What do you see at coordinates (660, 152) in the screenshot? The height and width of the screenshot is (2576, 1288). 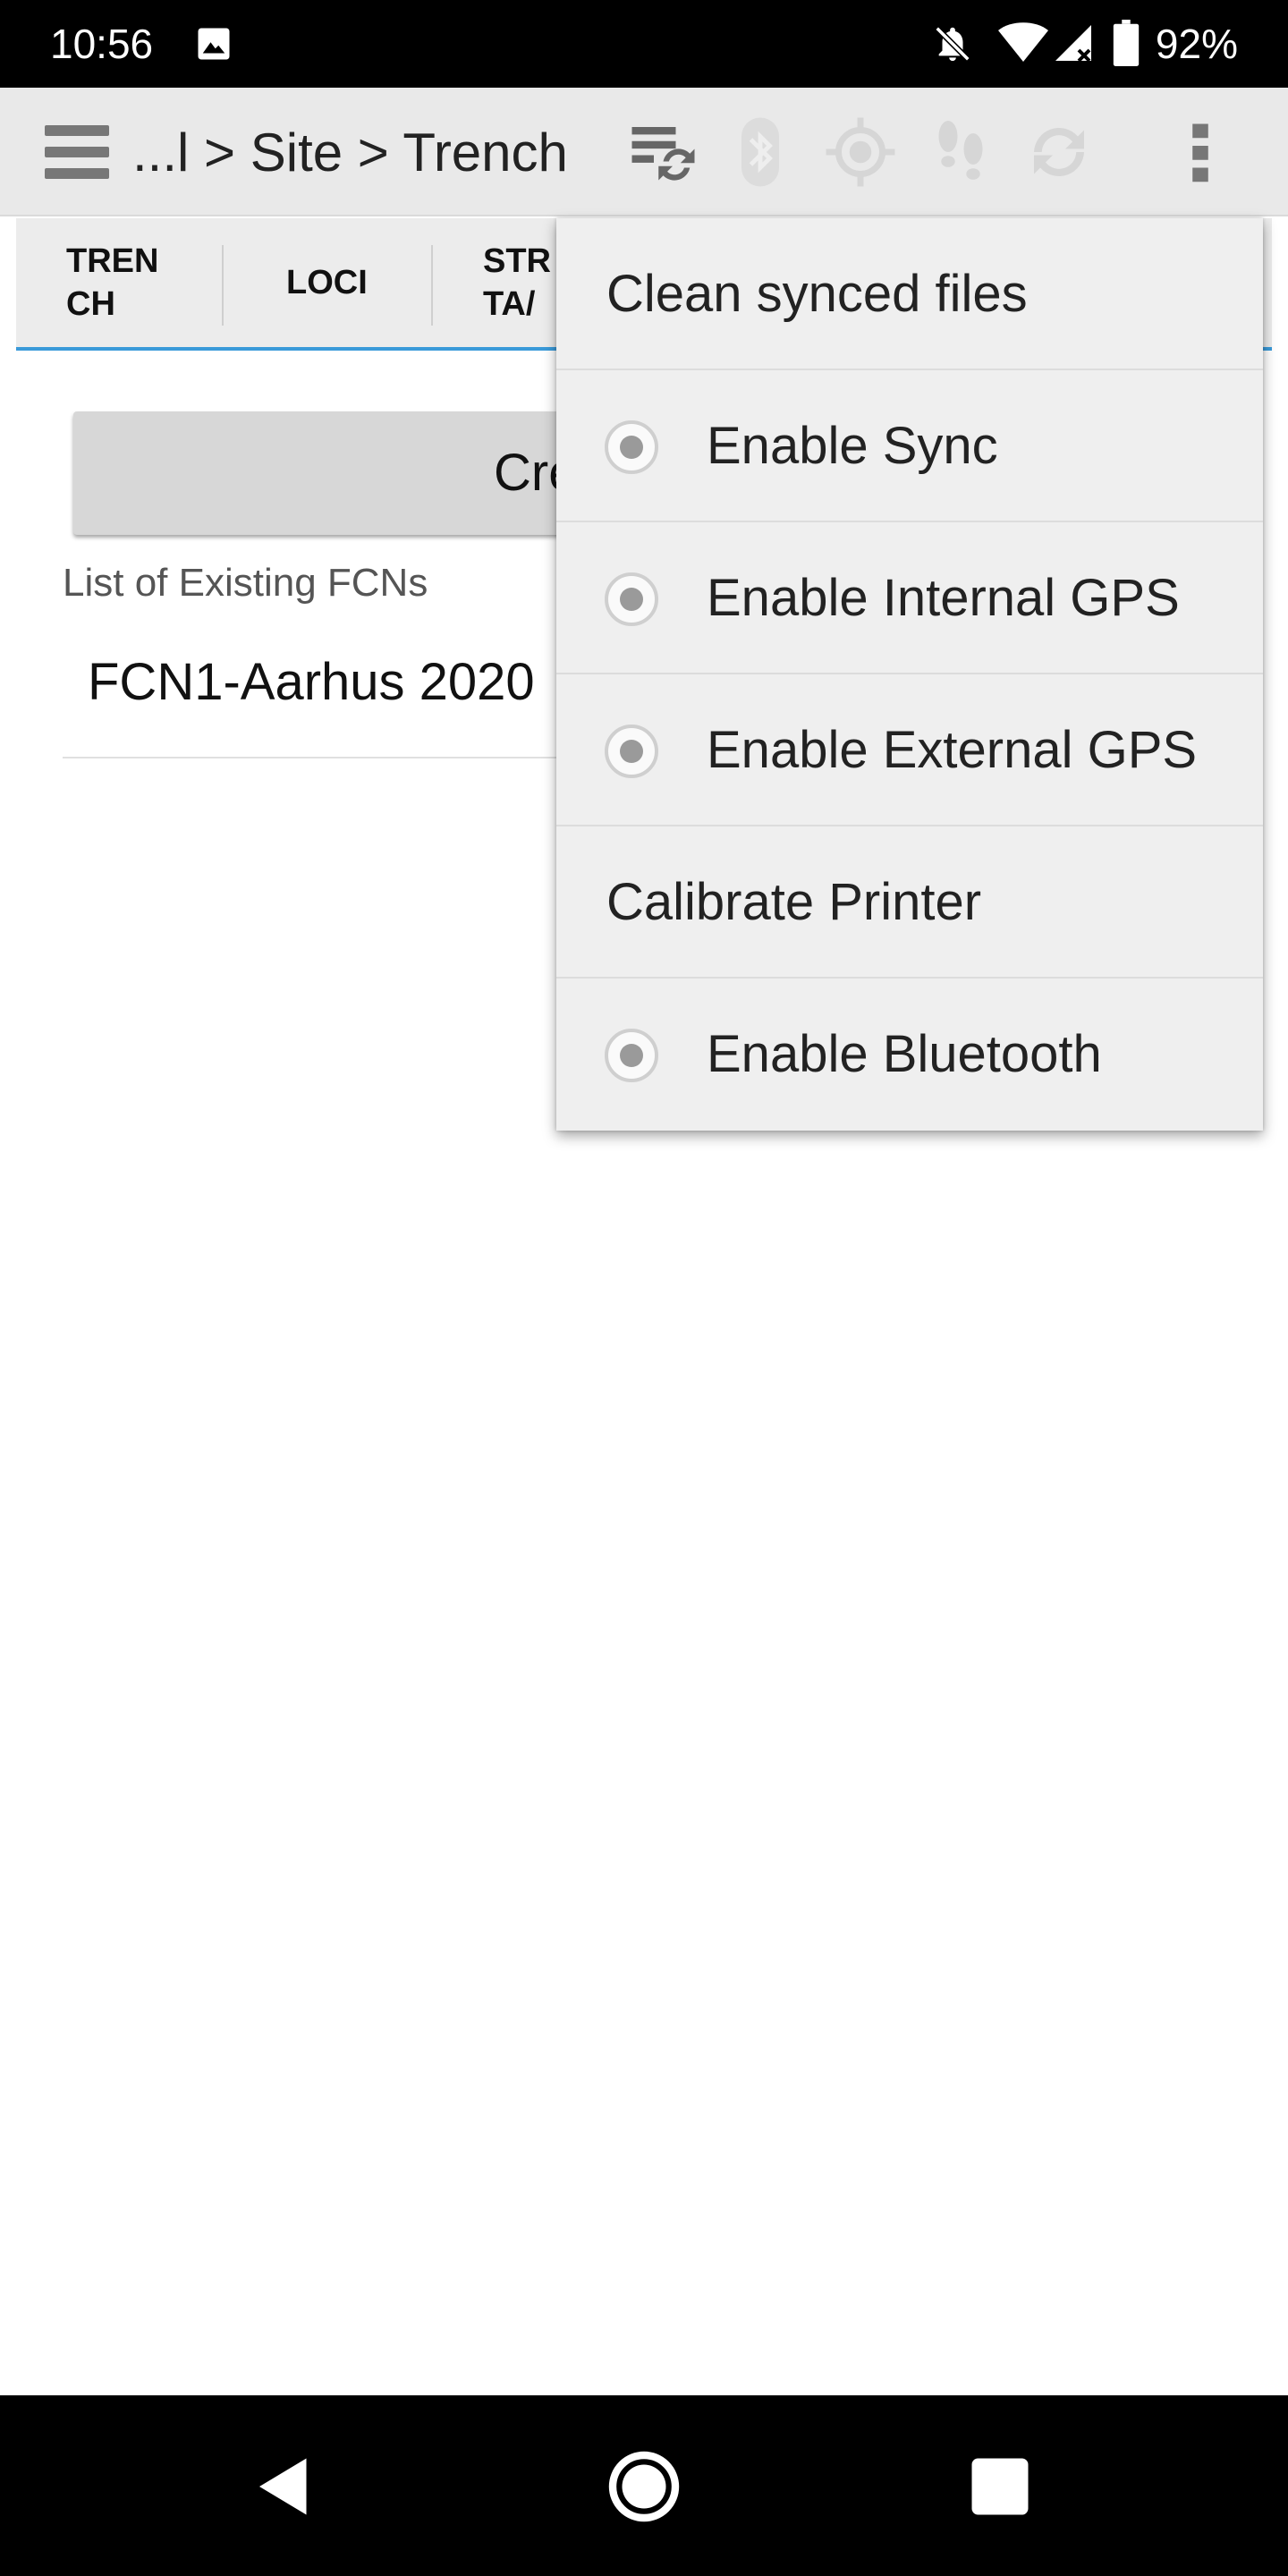 I see `sync-settings-icon` at bounding box center [660, 152].